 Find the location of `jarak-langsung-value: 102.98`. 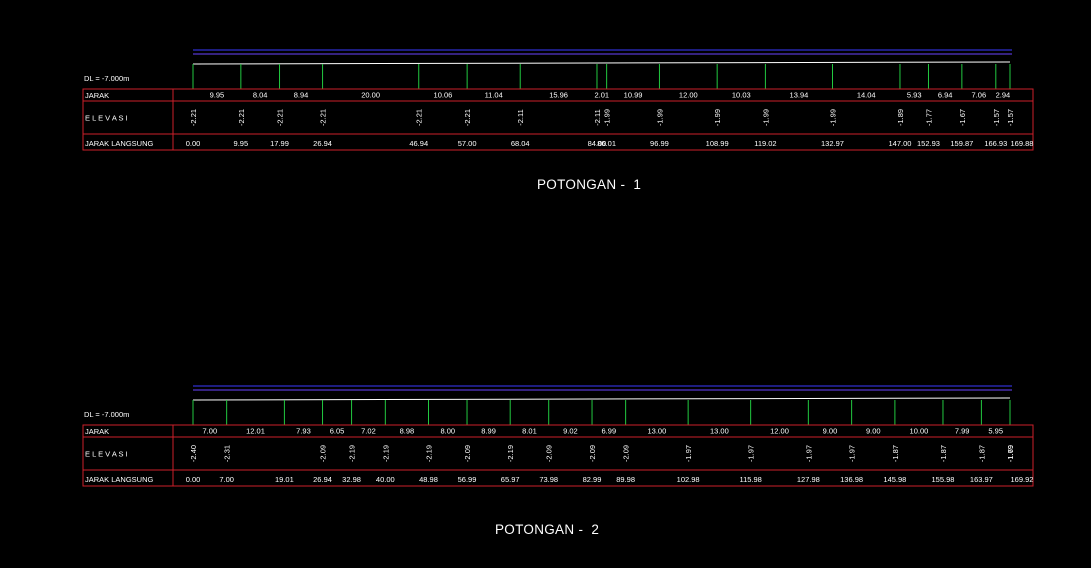

jarak-langsung-value: 102.98 is located at coordinates (688, 479).